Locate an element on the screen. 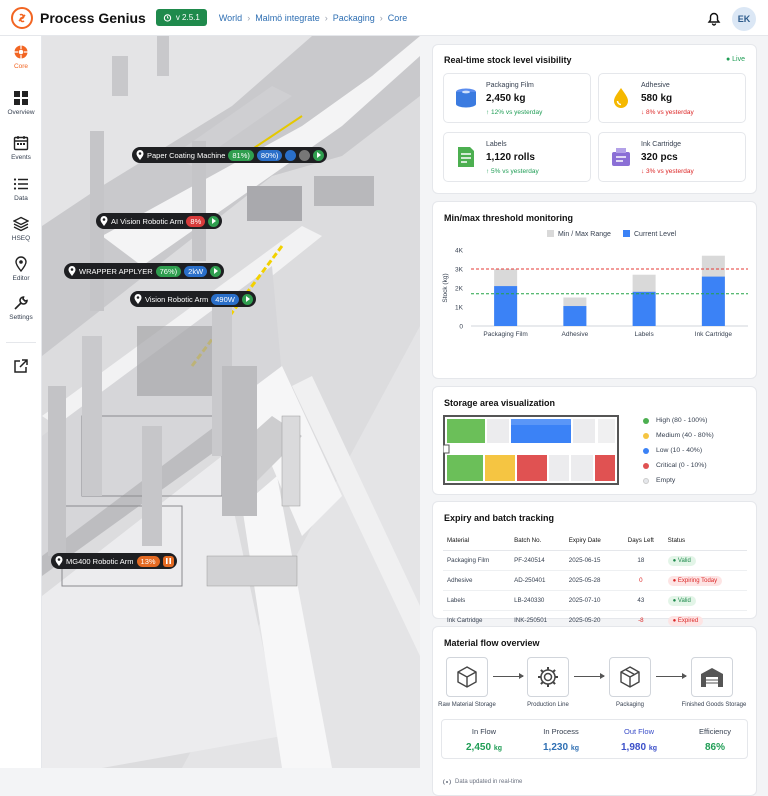  col-expiry-date: Expiry Date is located at coordinates (591, 541).